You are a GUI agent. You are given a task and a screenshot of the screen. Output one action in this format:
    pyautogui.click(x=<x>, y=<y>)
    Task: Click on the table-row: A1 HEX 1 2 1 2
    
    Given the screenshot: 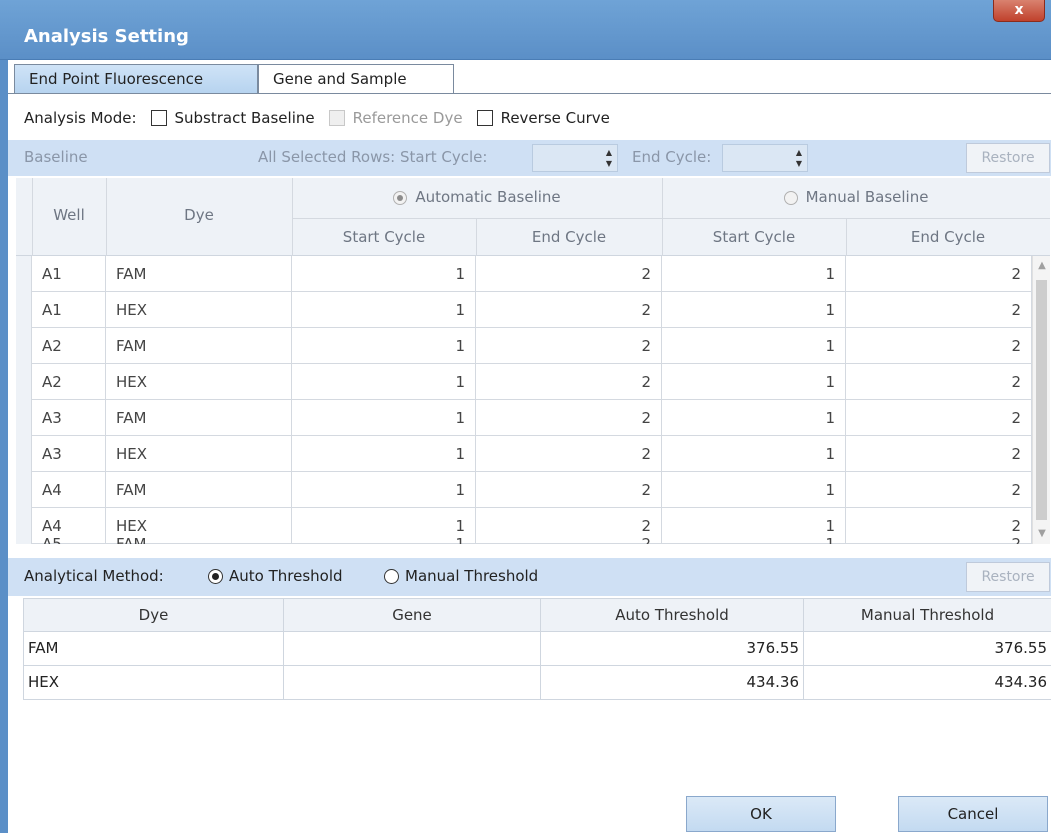 What is the action you would take?
    pyautogui.click(x=524, y=310)
    